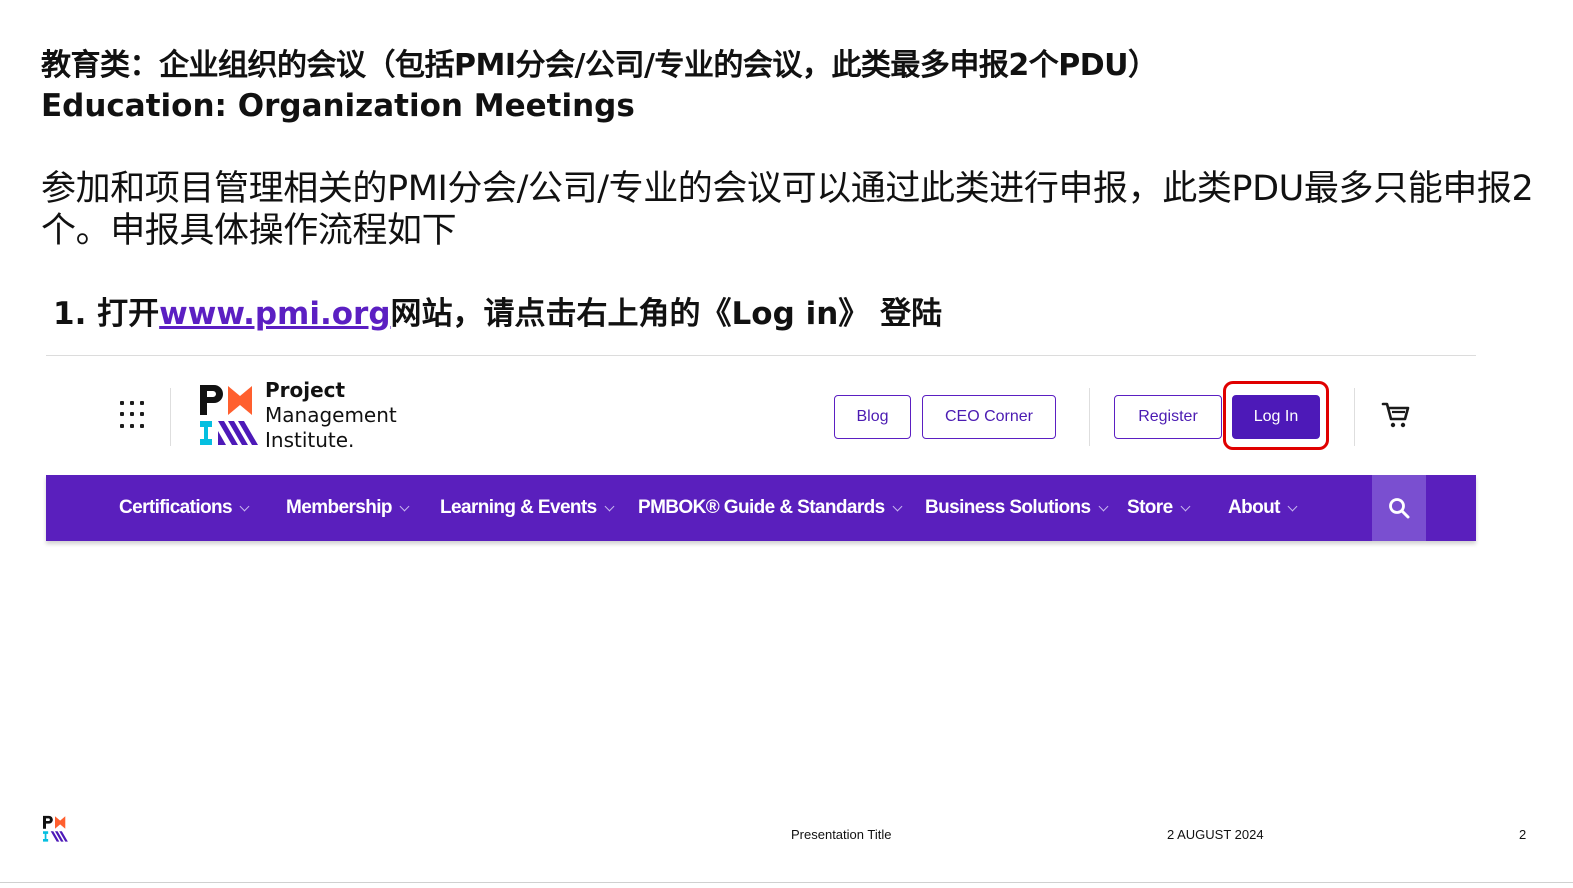  Describe the element at coordinates (841, 834) in the screenshot. I see `footer-presentation-title: Presentation Title` at that location.